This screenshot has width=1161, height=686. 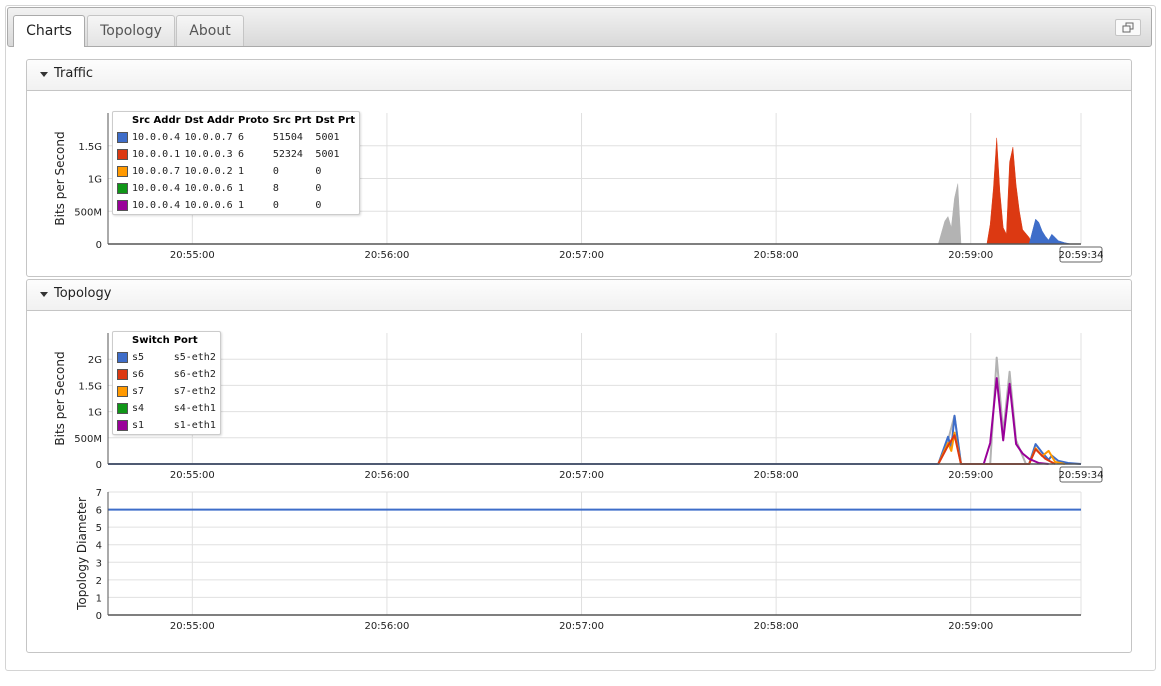 What do you see at coordinates (253, 120) in the screenshot?
I see `legend-column-header: Proto` at bounding box center [253, 120].